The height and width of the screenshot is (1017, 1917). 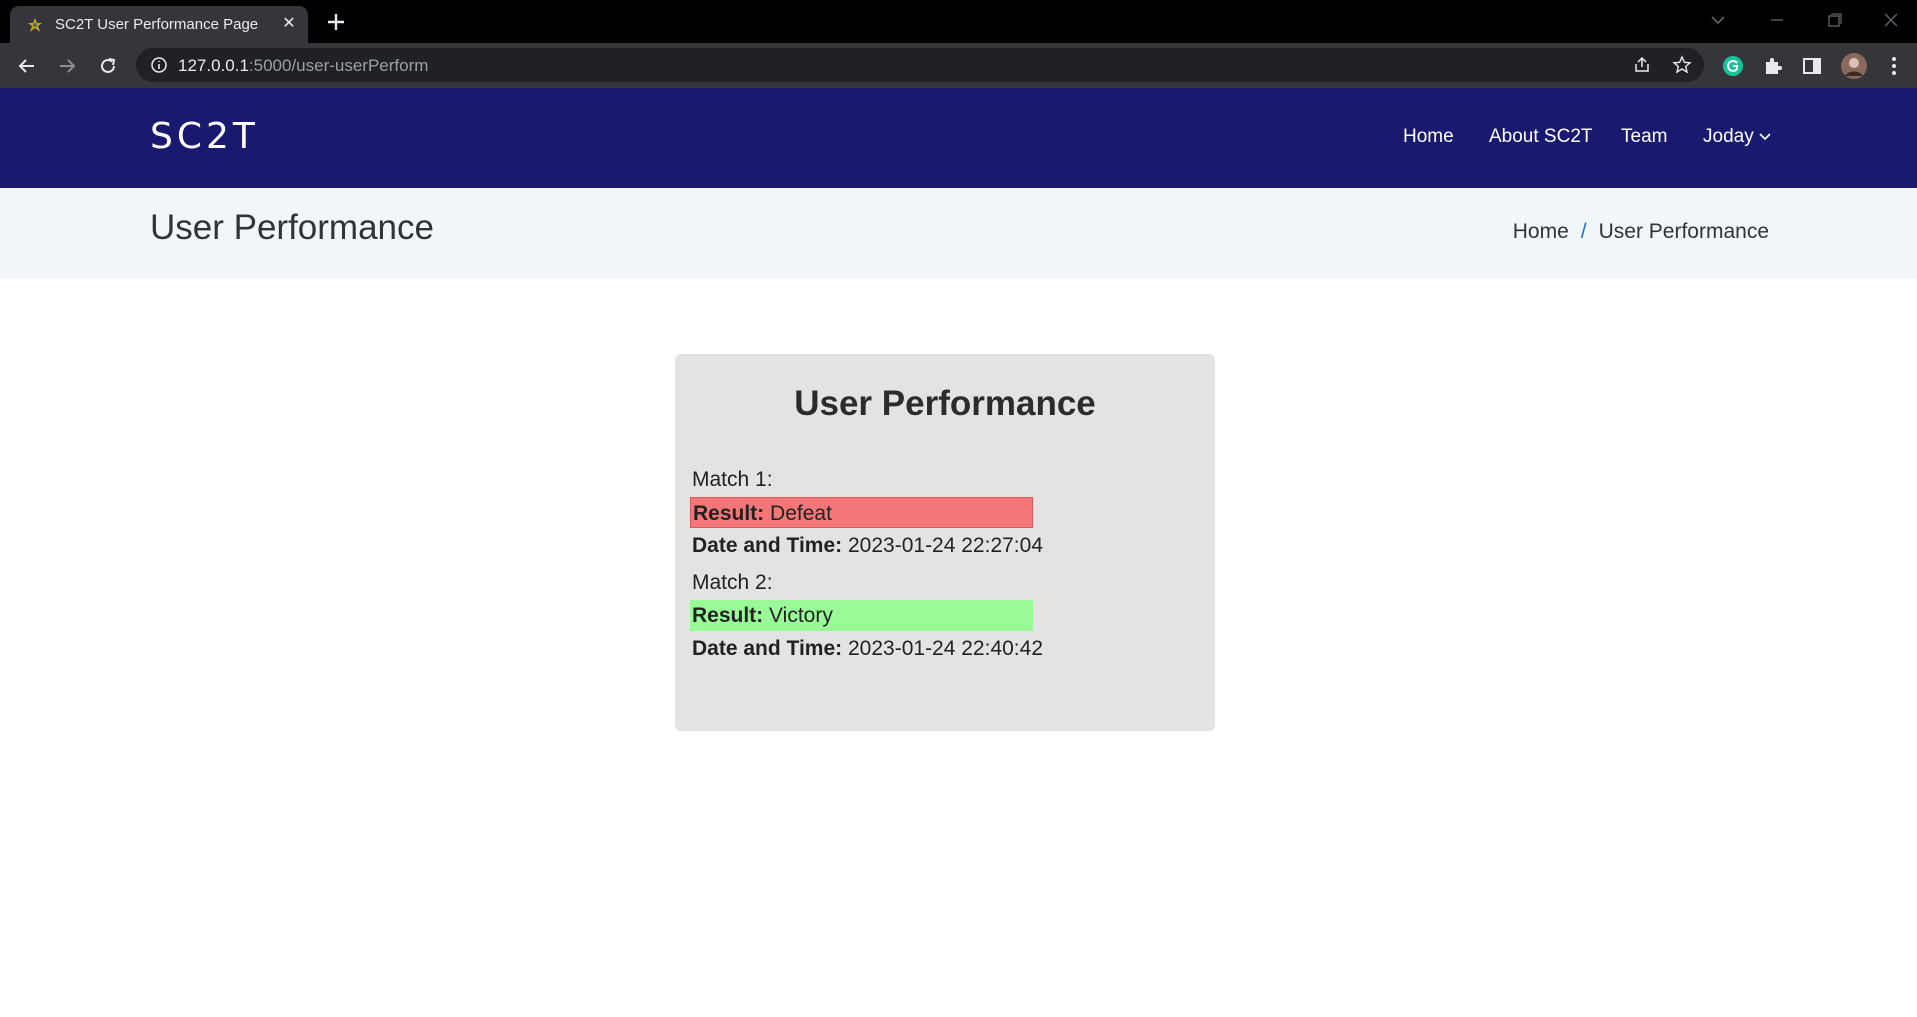 I want to click on nav-user-dropdown: Joday, so click(x=1737, y=137).